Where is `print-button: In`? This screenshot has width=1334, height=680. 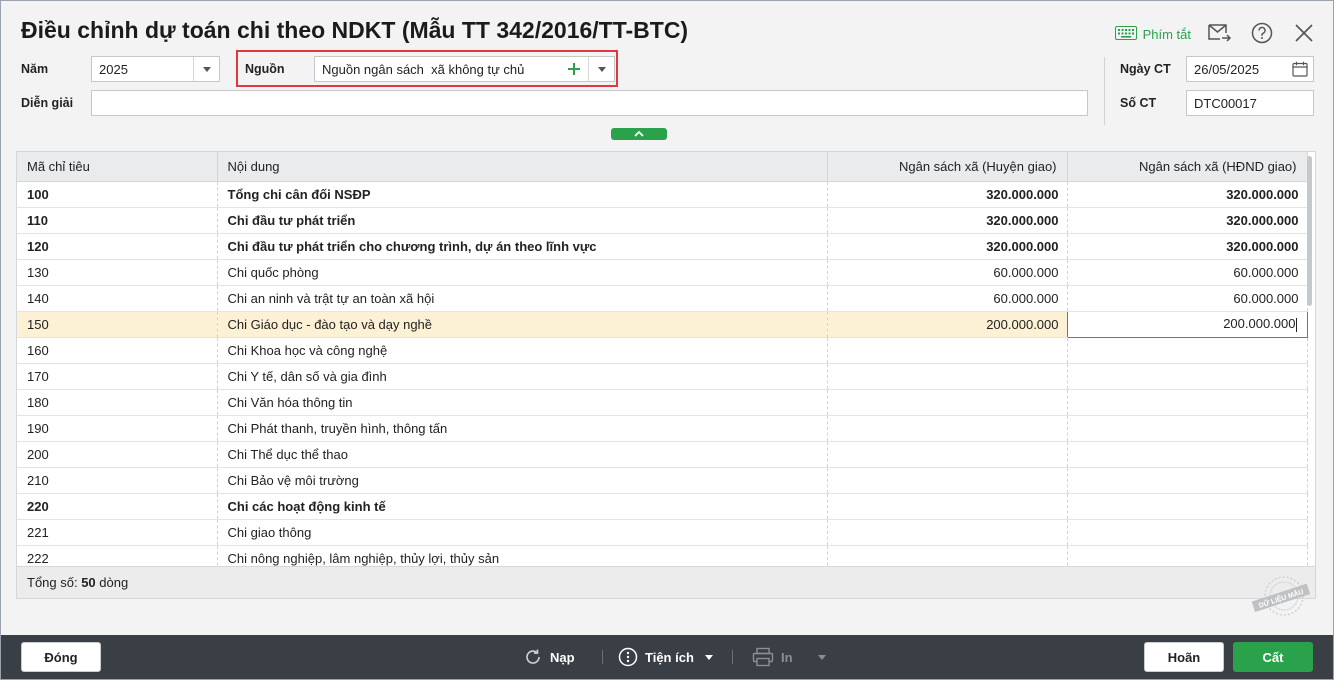 print-button: In is located at coordinates (789, 657).